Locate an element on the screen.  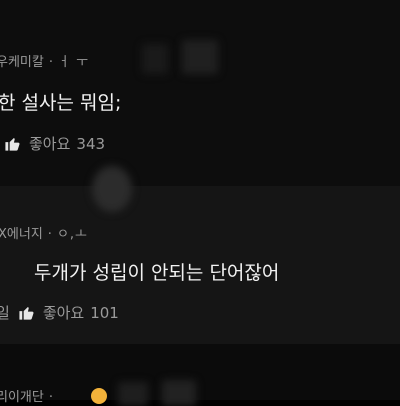
comment-meta: 우케미칼 · ㅓ ㅜ is located at coordinates (44, 60).